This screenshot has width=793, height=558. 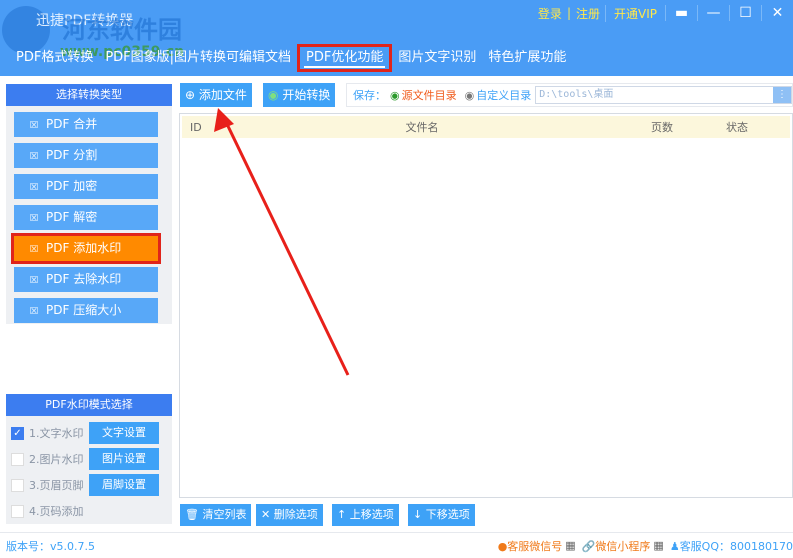 What do you see at coordinates (17, 511) in the screenshot?
I see `page-number-checkbox` at bounding box center [17, 511].